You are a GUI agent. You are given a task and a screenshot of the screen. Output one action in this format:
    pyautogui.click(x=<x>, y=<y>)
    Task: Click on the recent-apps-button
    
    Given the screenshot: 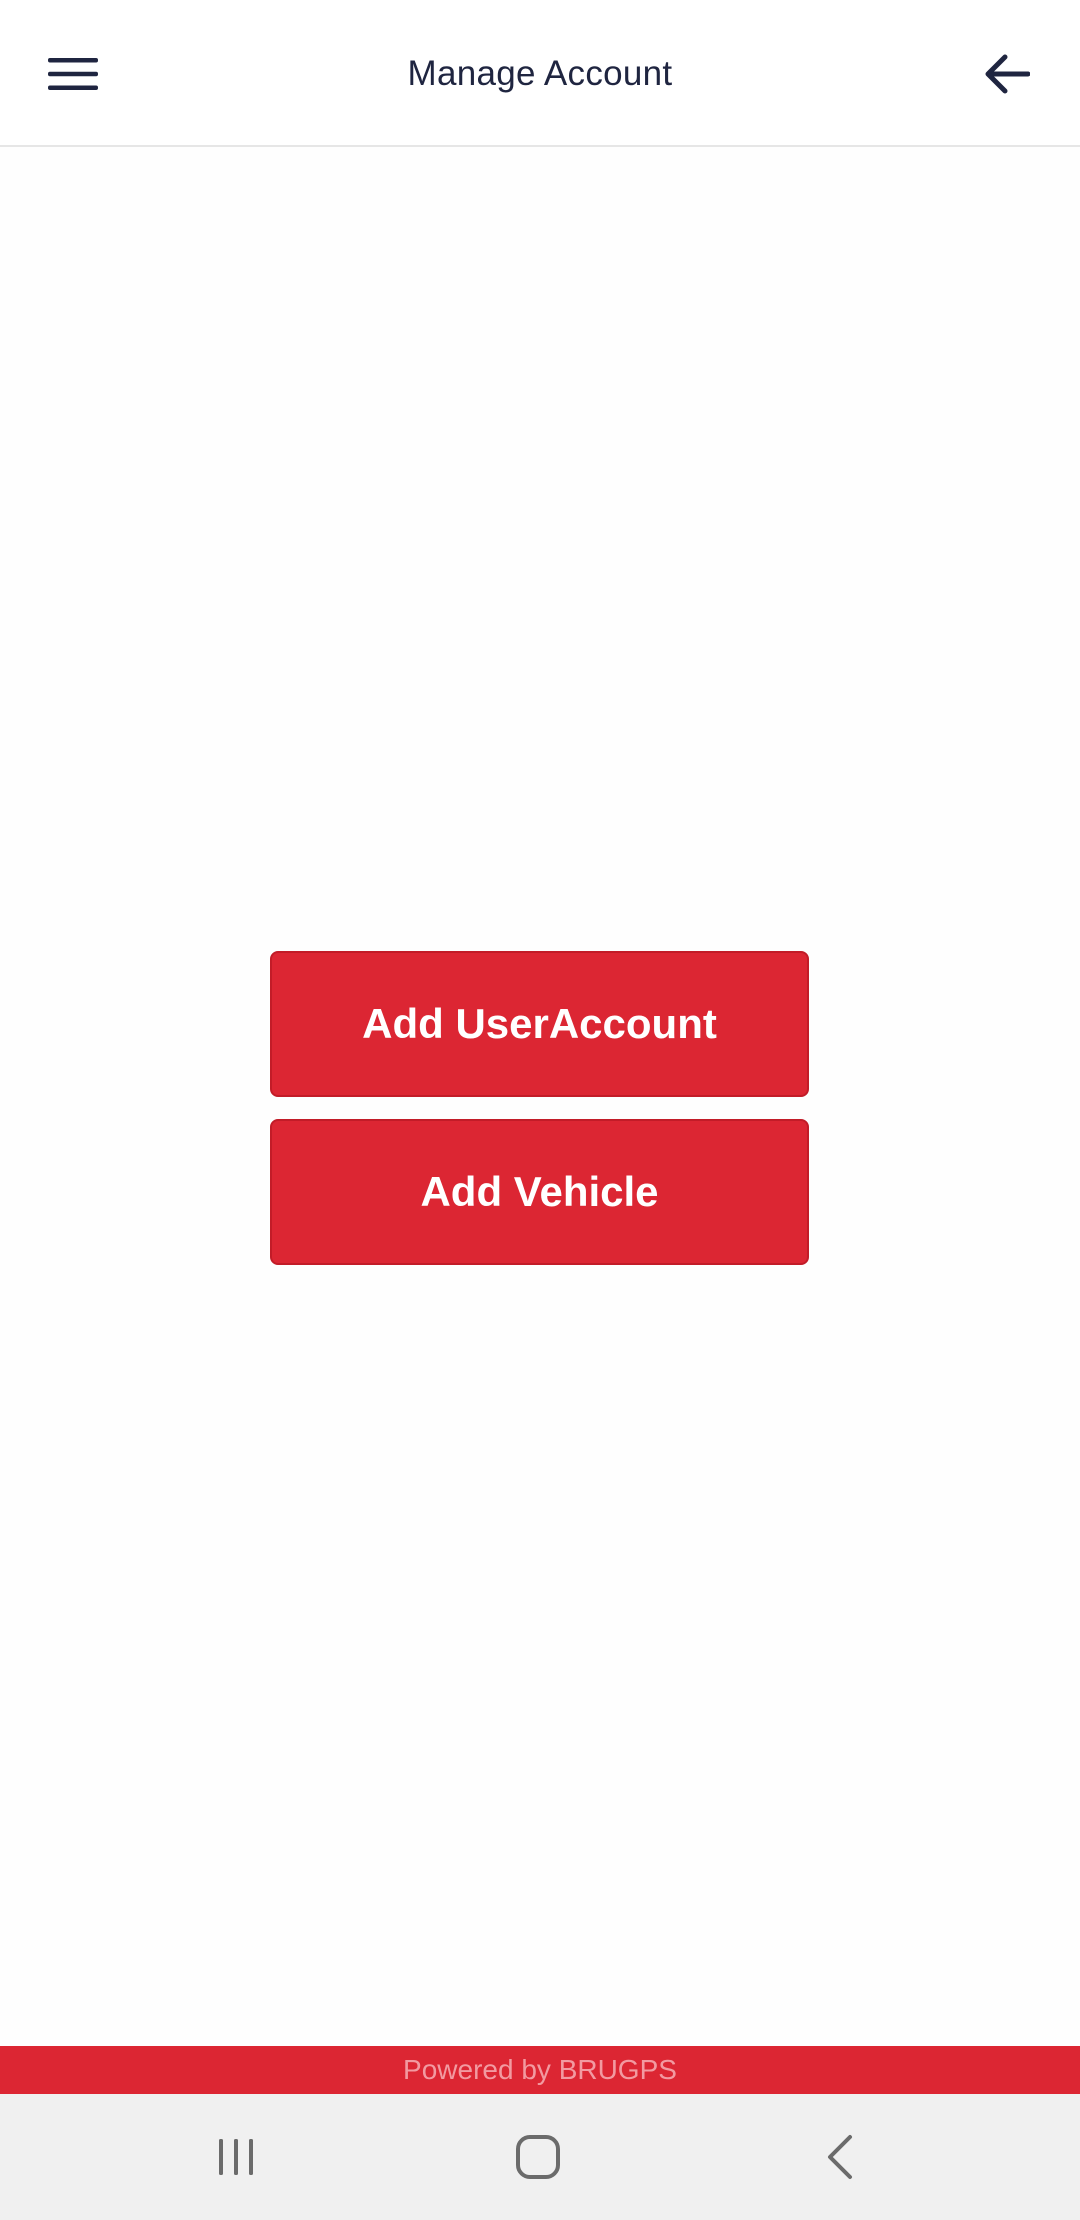 What is the action you would take?
    pyautogui.click(x=236, y=2157)
    